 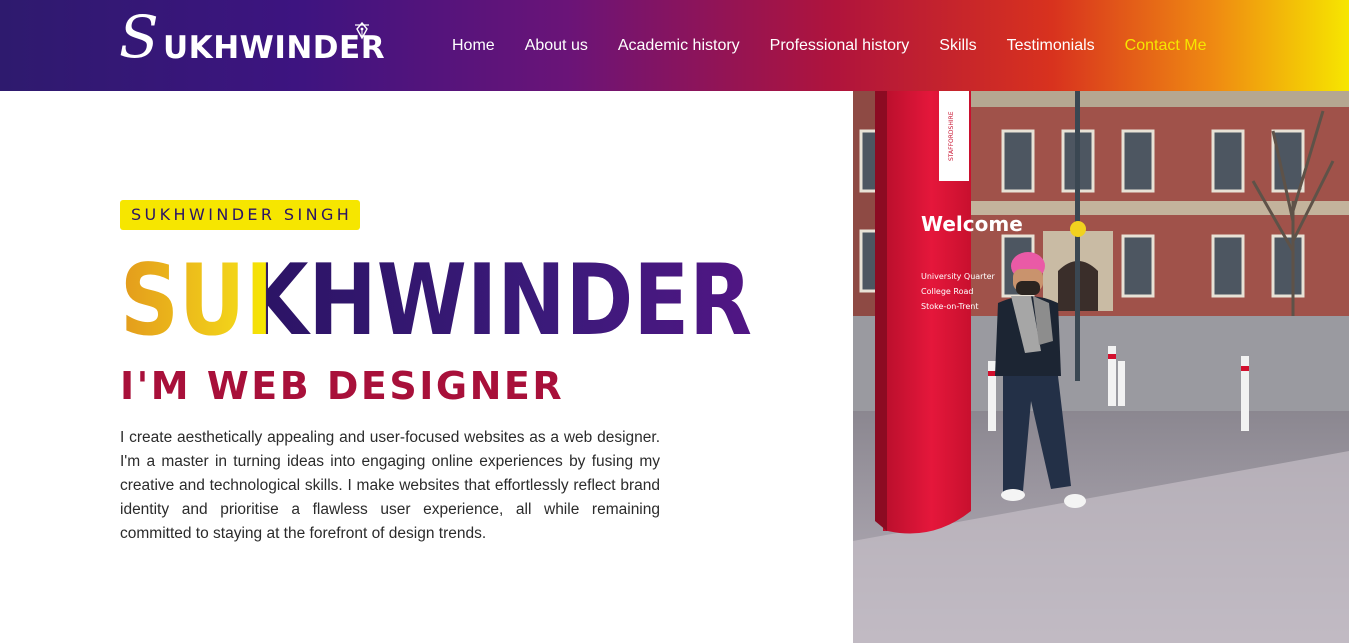 I want to click on hero-big-name-text: SUKHWINDER, so click(x=436, y=296).